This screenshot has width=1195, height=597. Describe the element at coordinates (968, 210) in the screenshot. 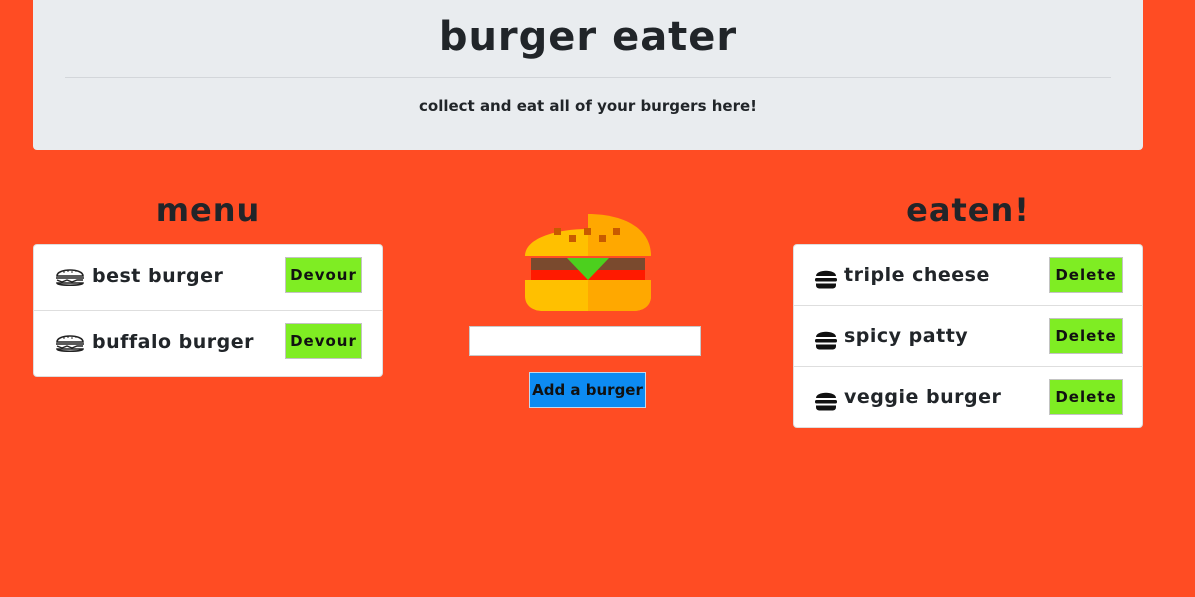

I see `eaten-heading: eaten!` at that location.